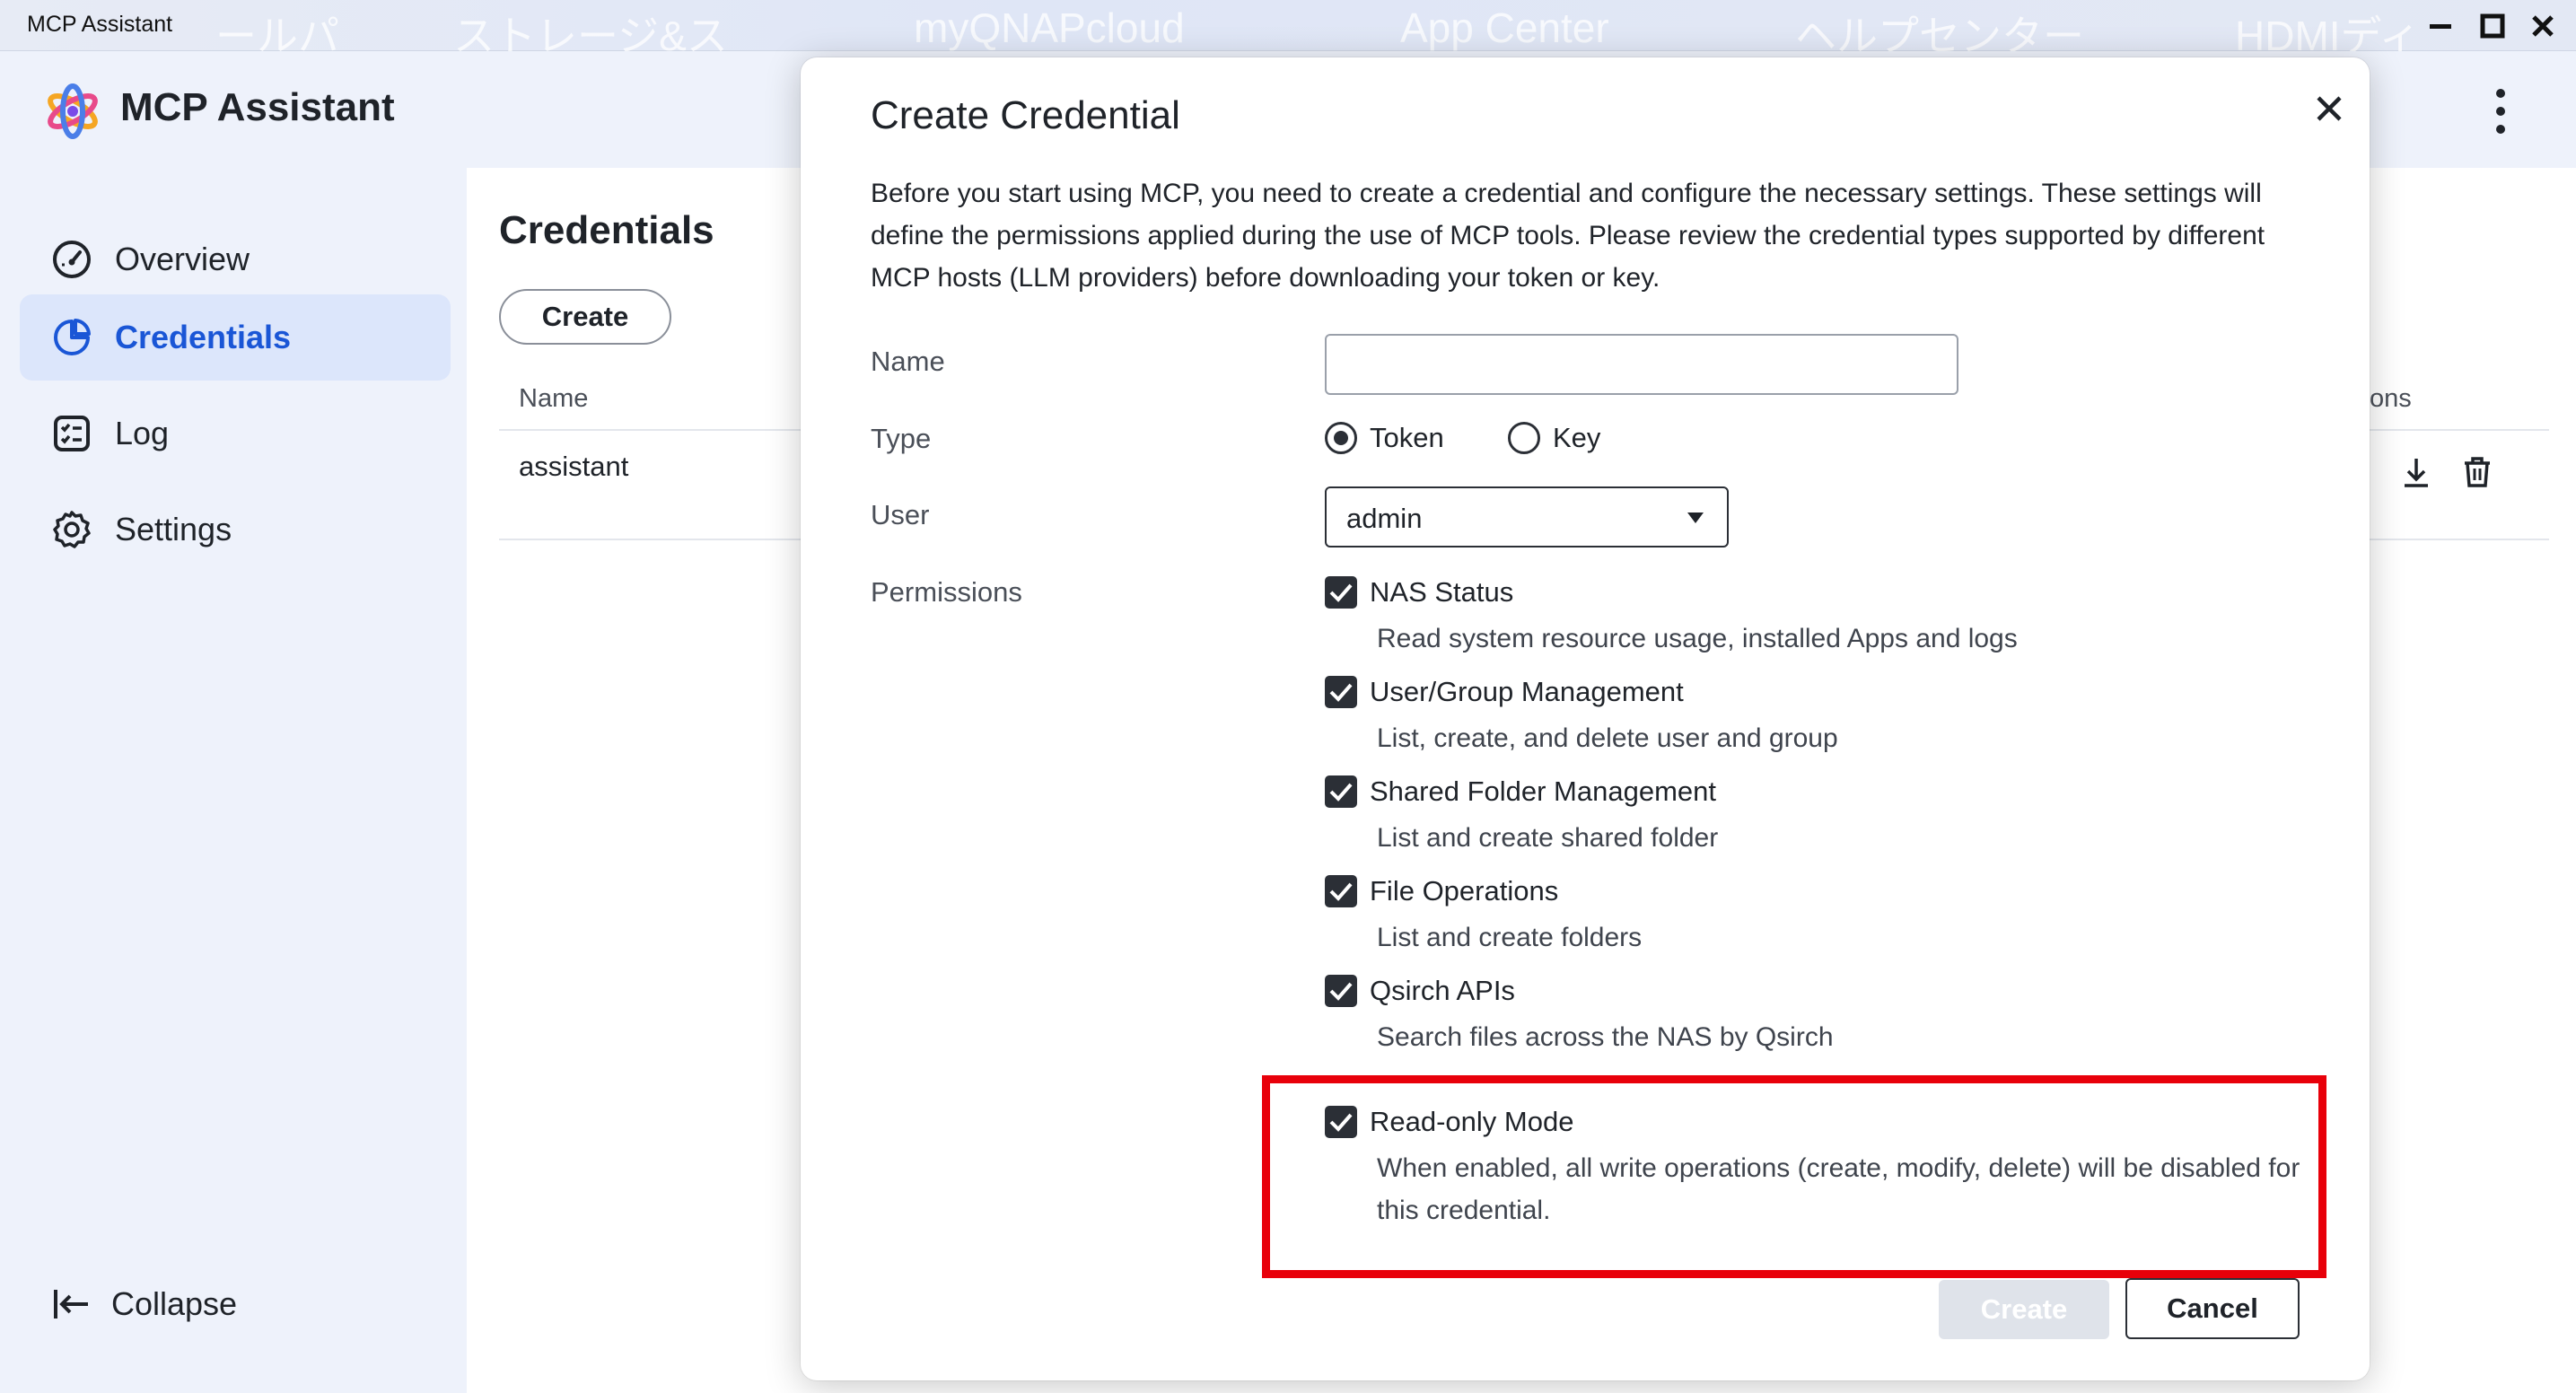 This screenshot has width=2576, height=1393. Describe the element at coordinates (203, 337) in the screenshot. I see `sidebar-item-label: Credentials` at that location.